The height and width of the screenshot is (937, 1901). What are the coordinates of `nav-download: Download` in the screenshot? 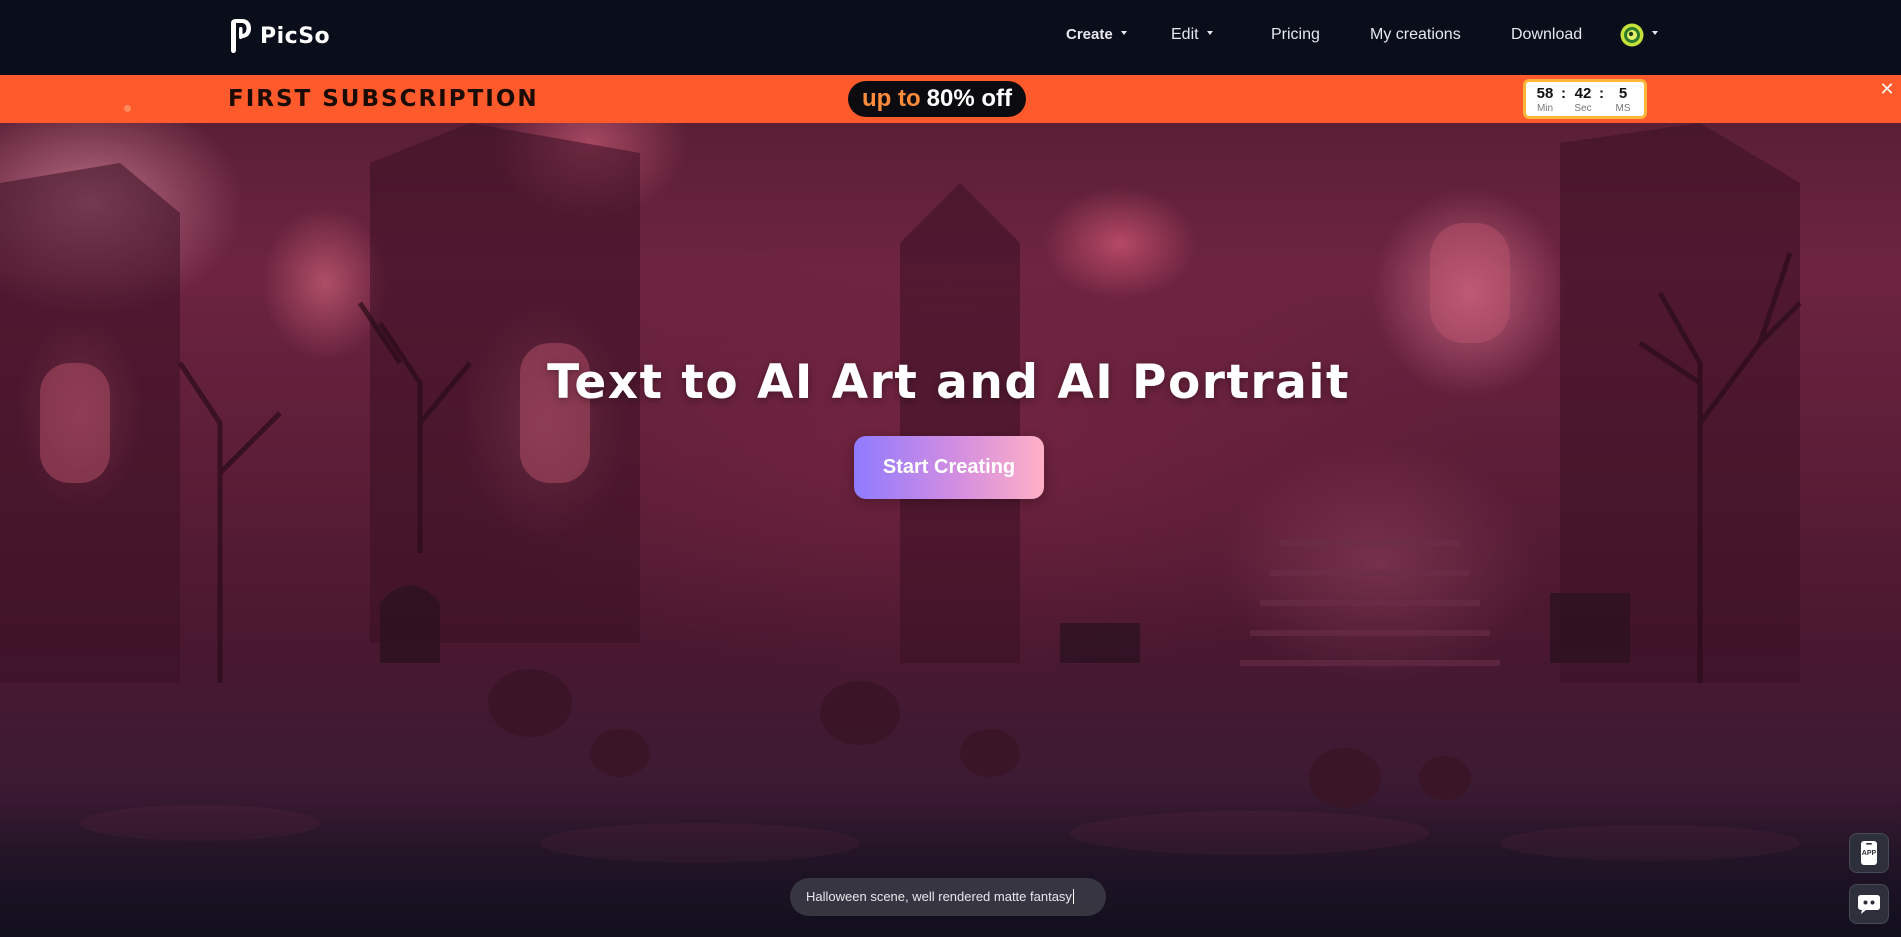 It's located at (1546, 35).